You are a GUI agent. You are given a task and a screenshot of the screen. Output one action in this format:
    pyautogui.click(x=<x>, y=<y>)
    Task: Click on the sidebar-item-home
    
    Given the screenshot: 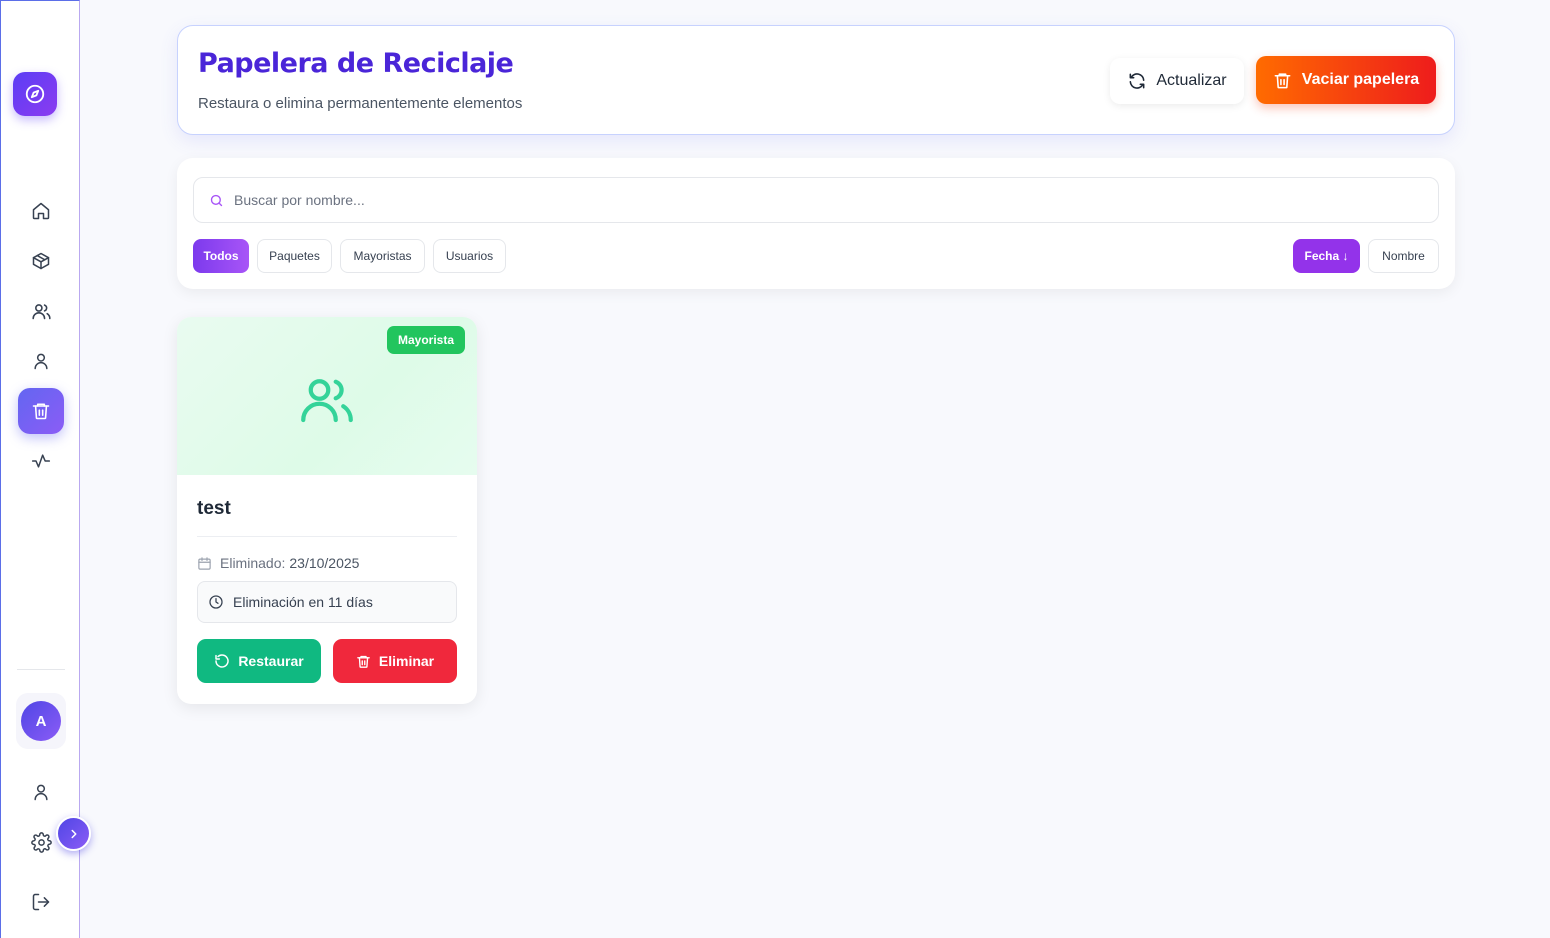 What is the action you would take?
    pyautogui.click(x=41, y=211)
    